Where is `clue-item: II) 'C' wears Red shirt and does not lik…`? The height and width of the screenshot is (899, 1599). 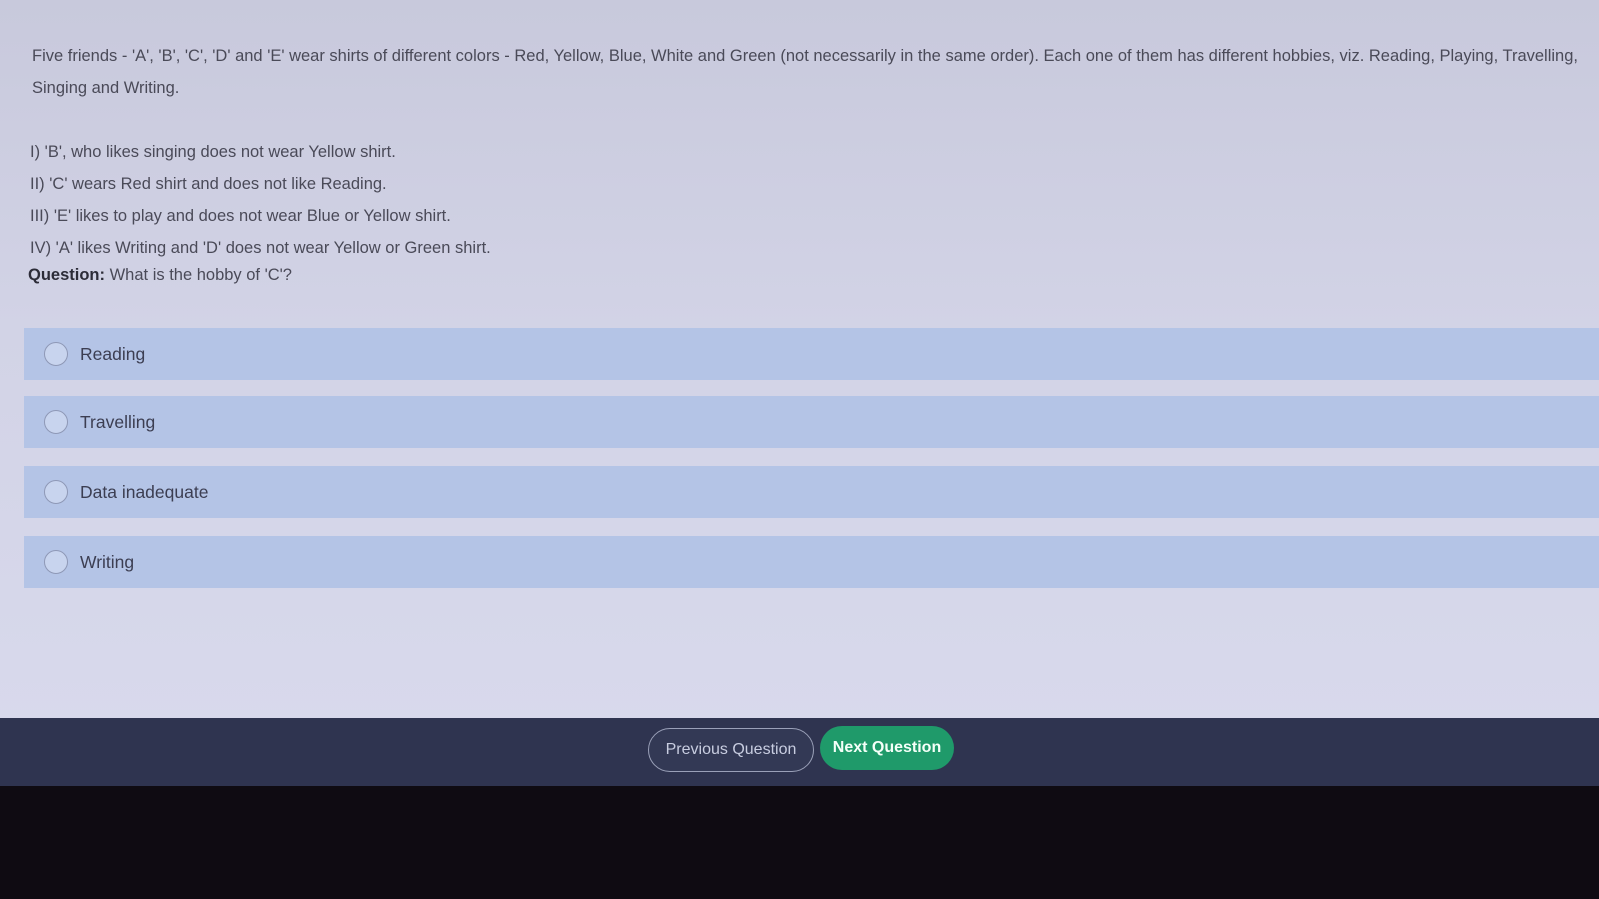
clue-item: II) 'C' wears Red shirt and does not lik… is located at coordinates (208, 184).